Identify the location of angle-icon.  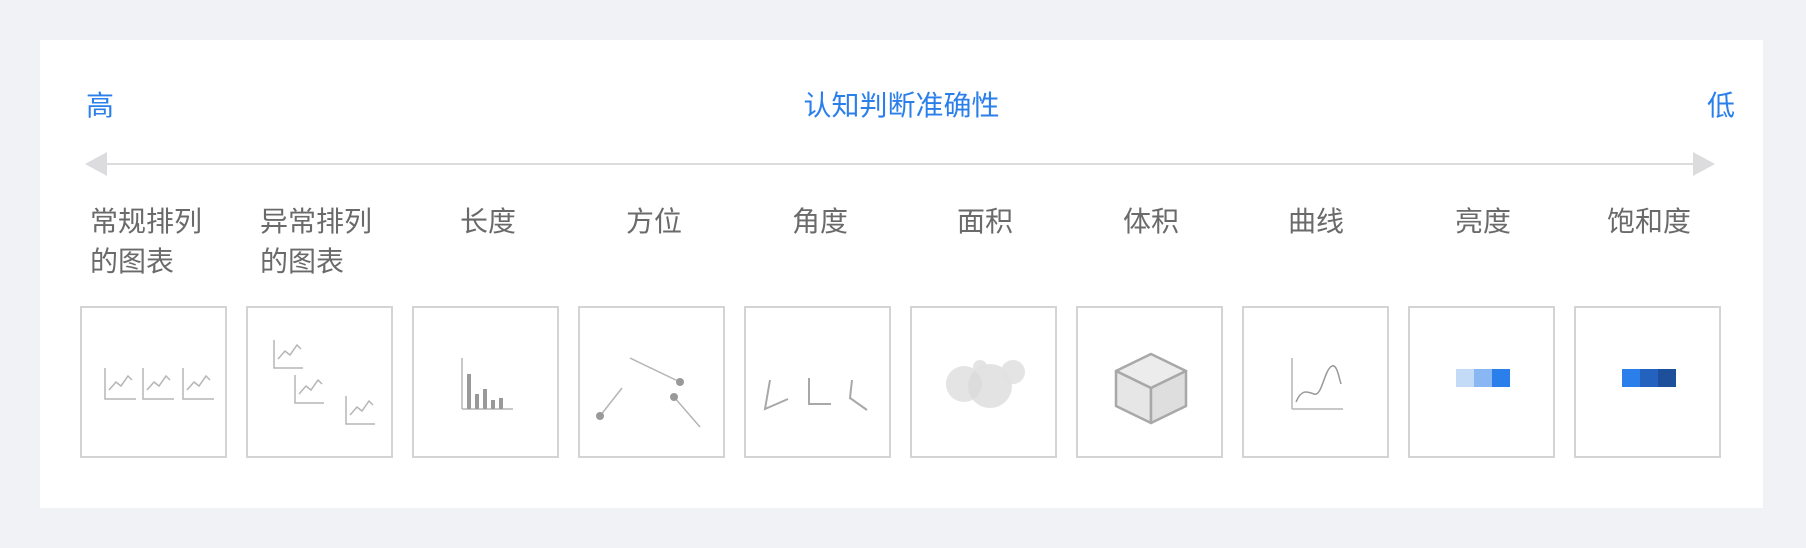
(815, 394).